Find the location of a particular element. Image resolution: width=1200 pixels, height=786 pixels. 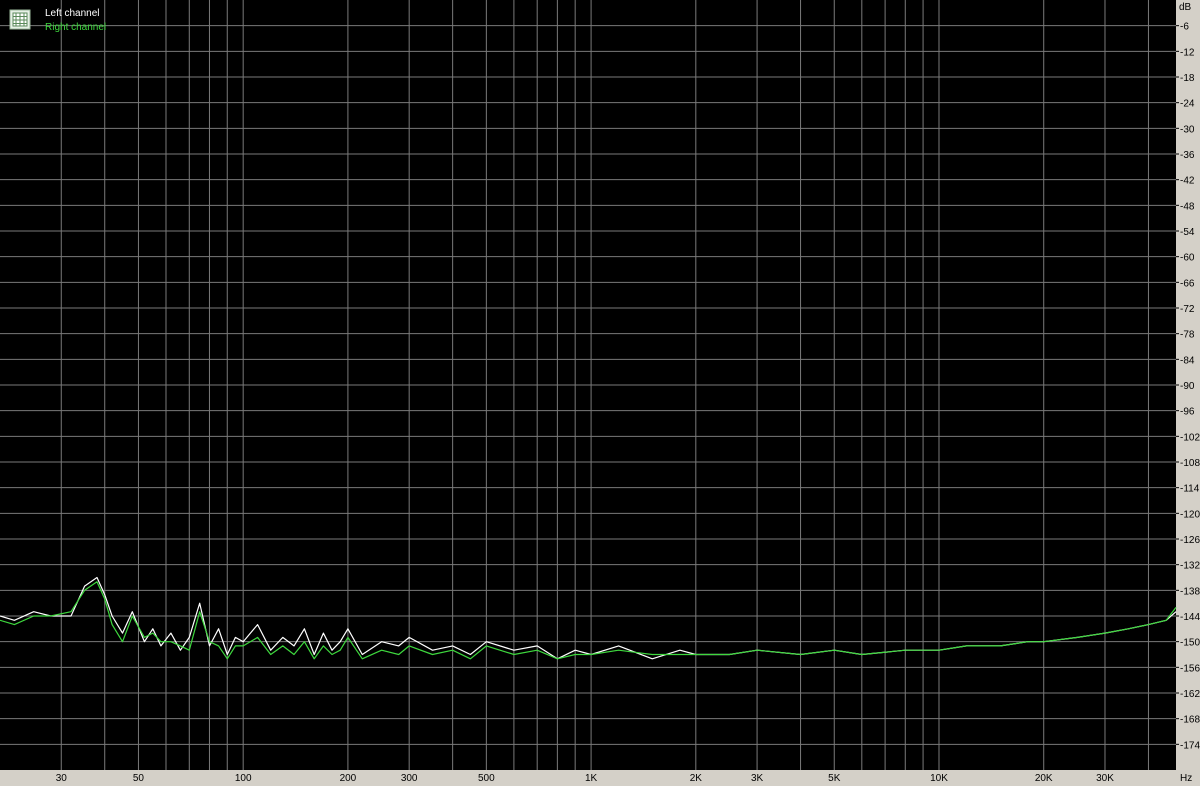

x-tick-label: 10K is located at coordinates (939, 778).